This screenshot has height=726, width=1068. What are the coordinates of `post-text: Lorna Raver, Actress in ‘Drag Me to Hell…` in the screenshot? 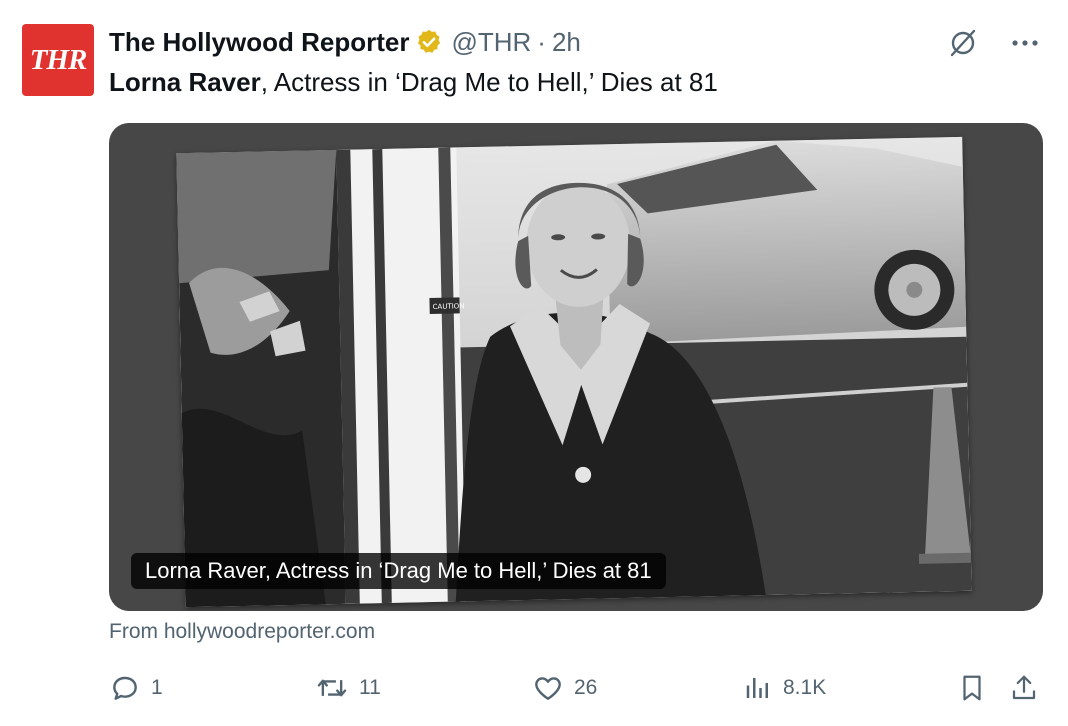 It's located at (413, 82).